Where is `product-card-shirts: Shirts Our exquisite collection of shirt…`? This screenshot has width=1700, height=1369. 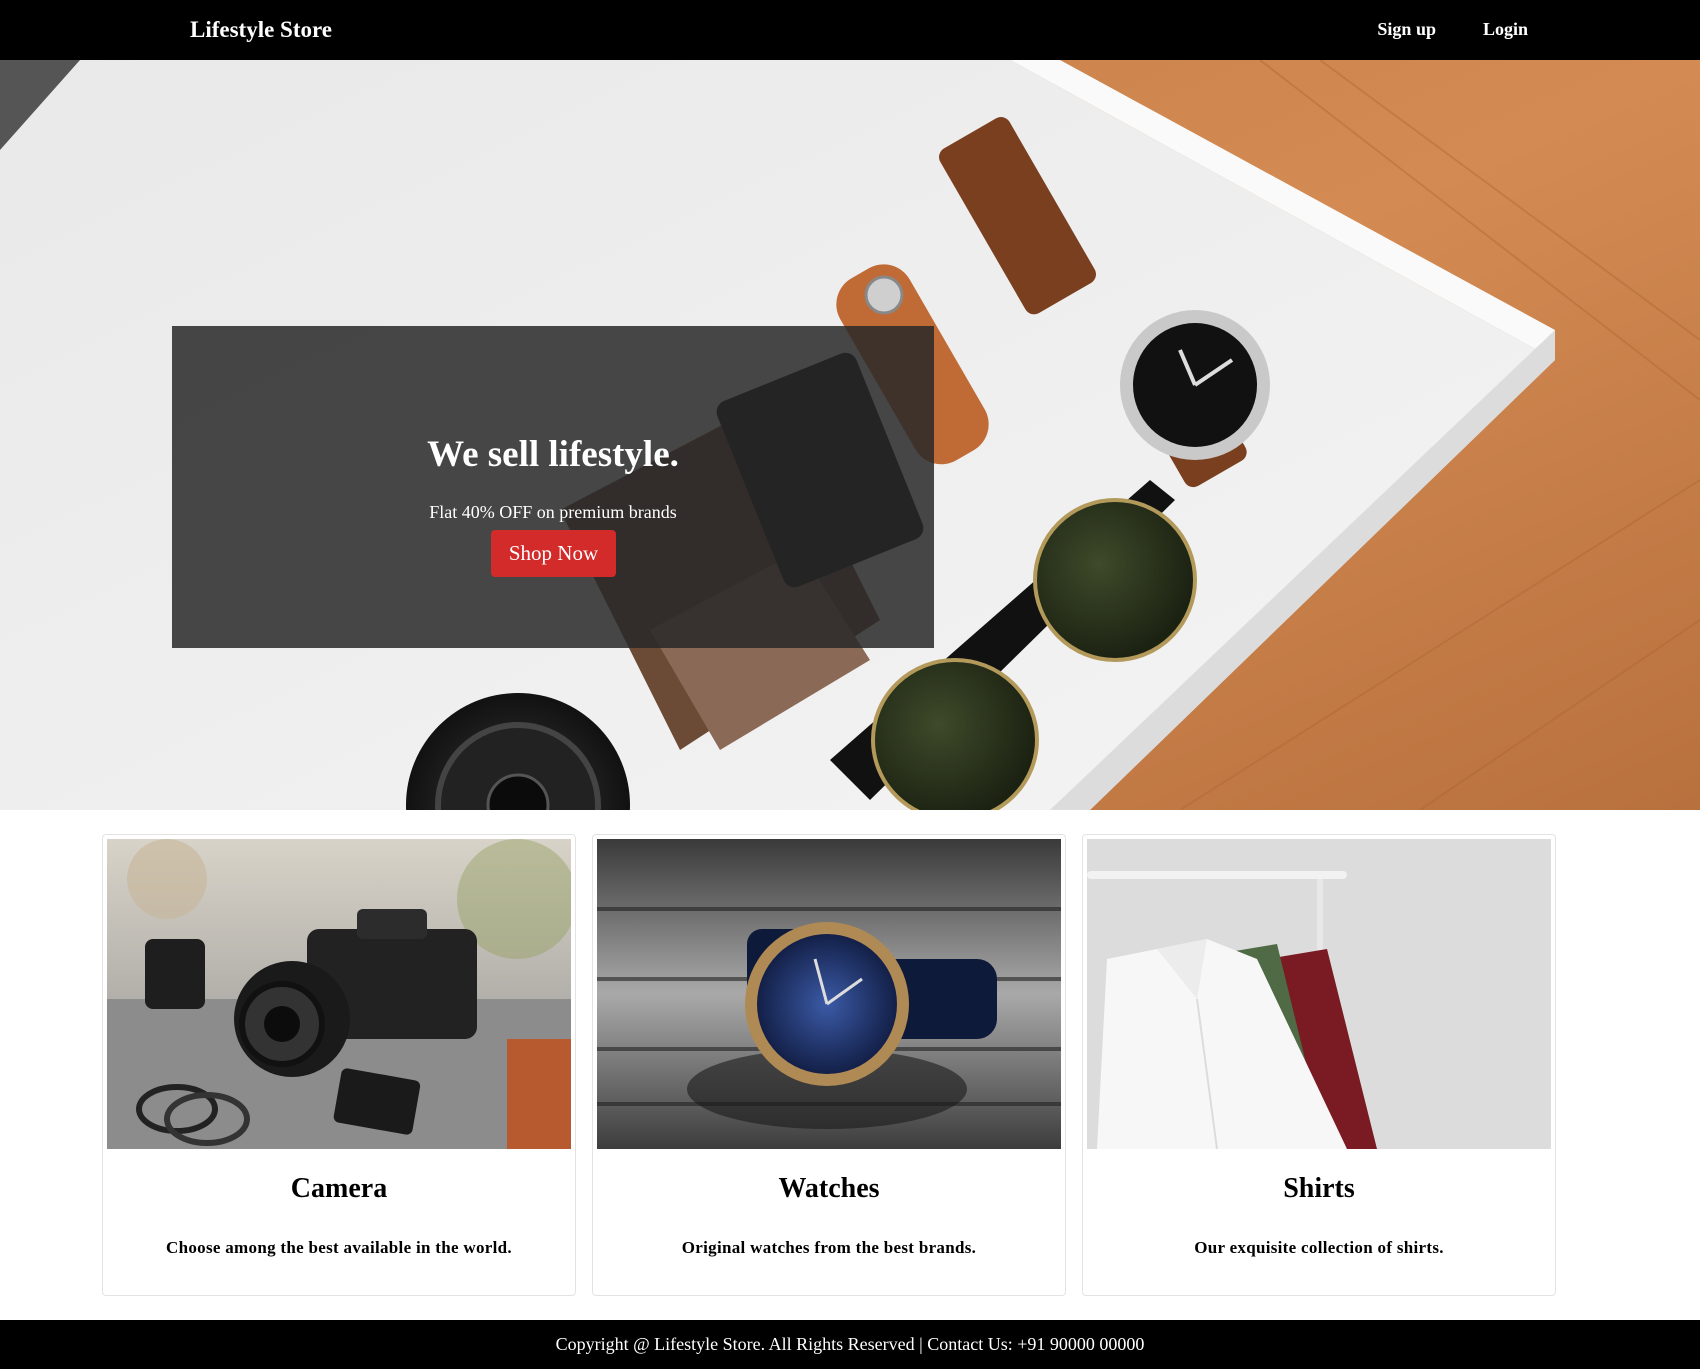 product-card-shirts: Shirts Our exquisite collection of shirt… is located at coordinates (1319, 1065).